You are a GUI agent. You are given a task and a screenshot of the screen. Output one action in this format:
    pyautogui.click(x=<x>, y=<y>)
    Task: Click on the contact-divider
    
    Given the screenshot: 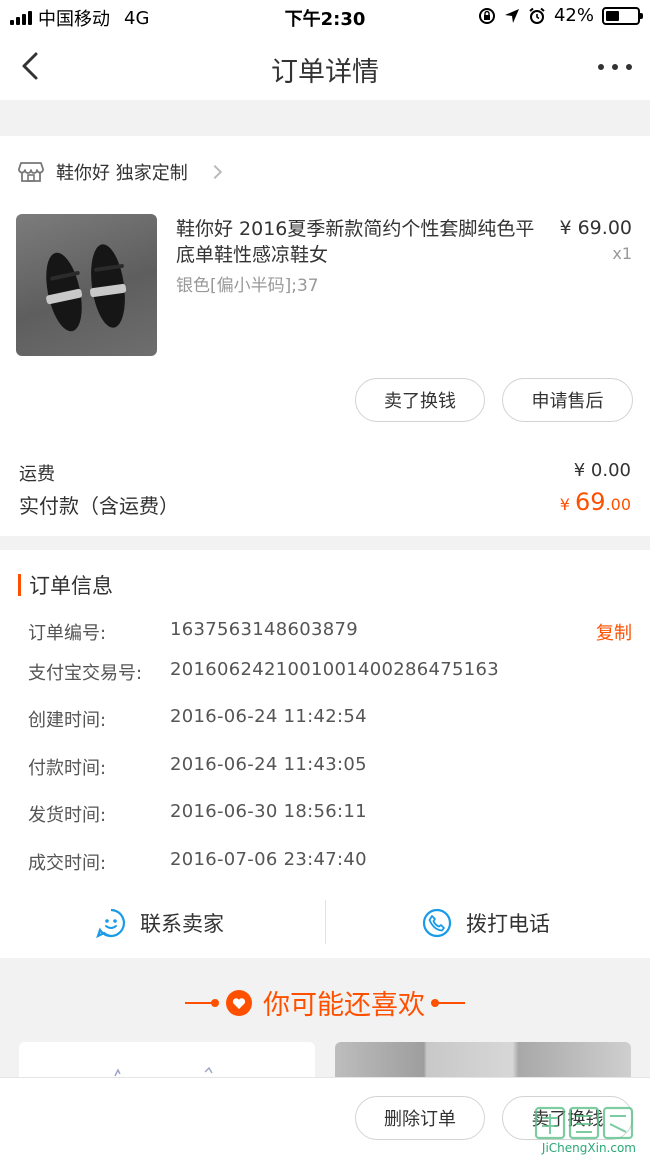 What is the action you would take?
    pyautogui.click(x=325, y=922)
    